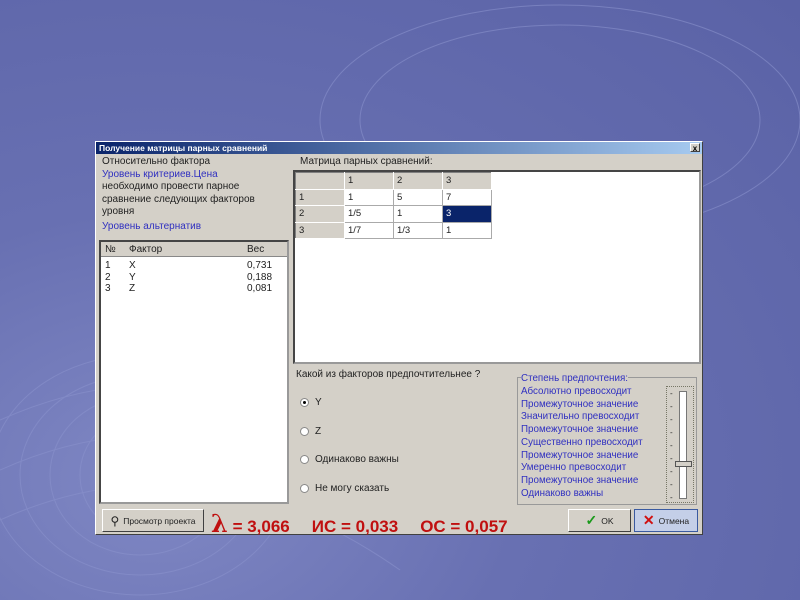 This screenshot has height=600, width=800. Describe the element at coordinates (320, 230) in the screenshot. I see `row-header: 3` at that location.